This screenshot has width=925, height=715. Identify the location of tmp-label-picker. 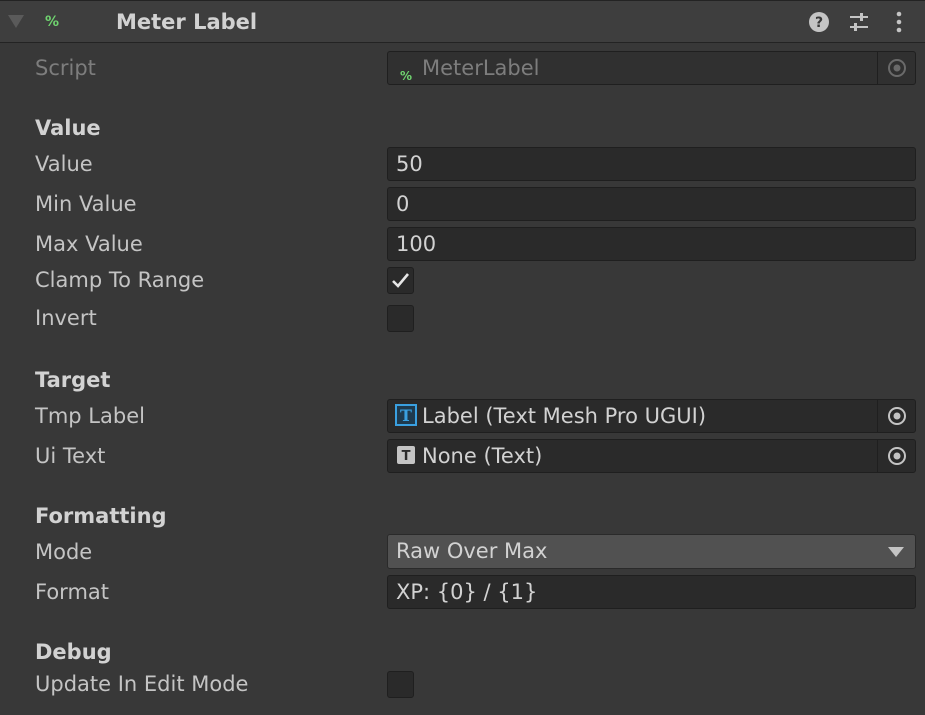
(896, 416).